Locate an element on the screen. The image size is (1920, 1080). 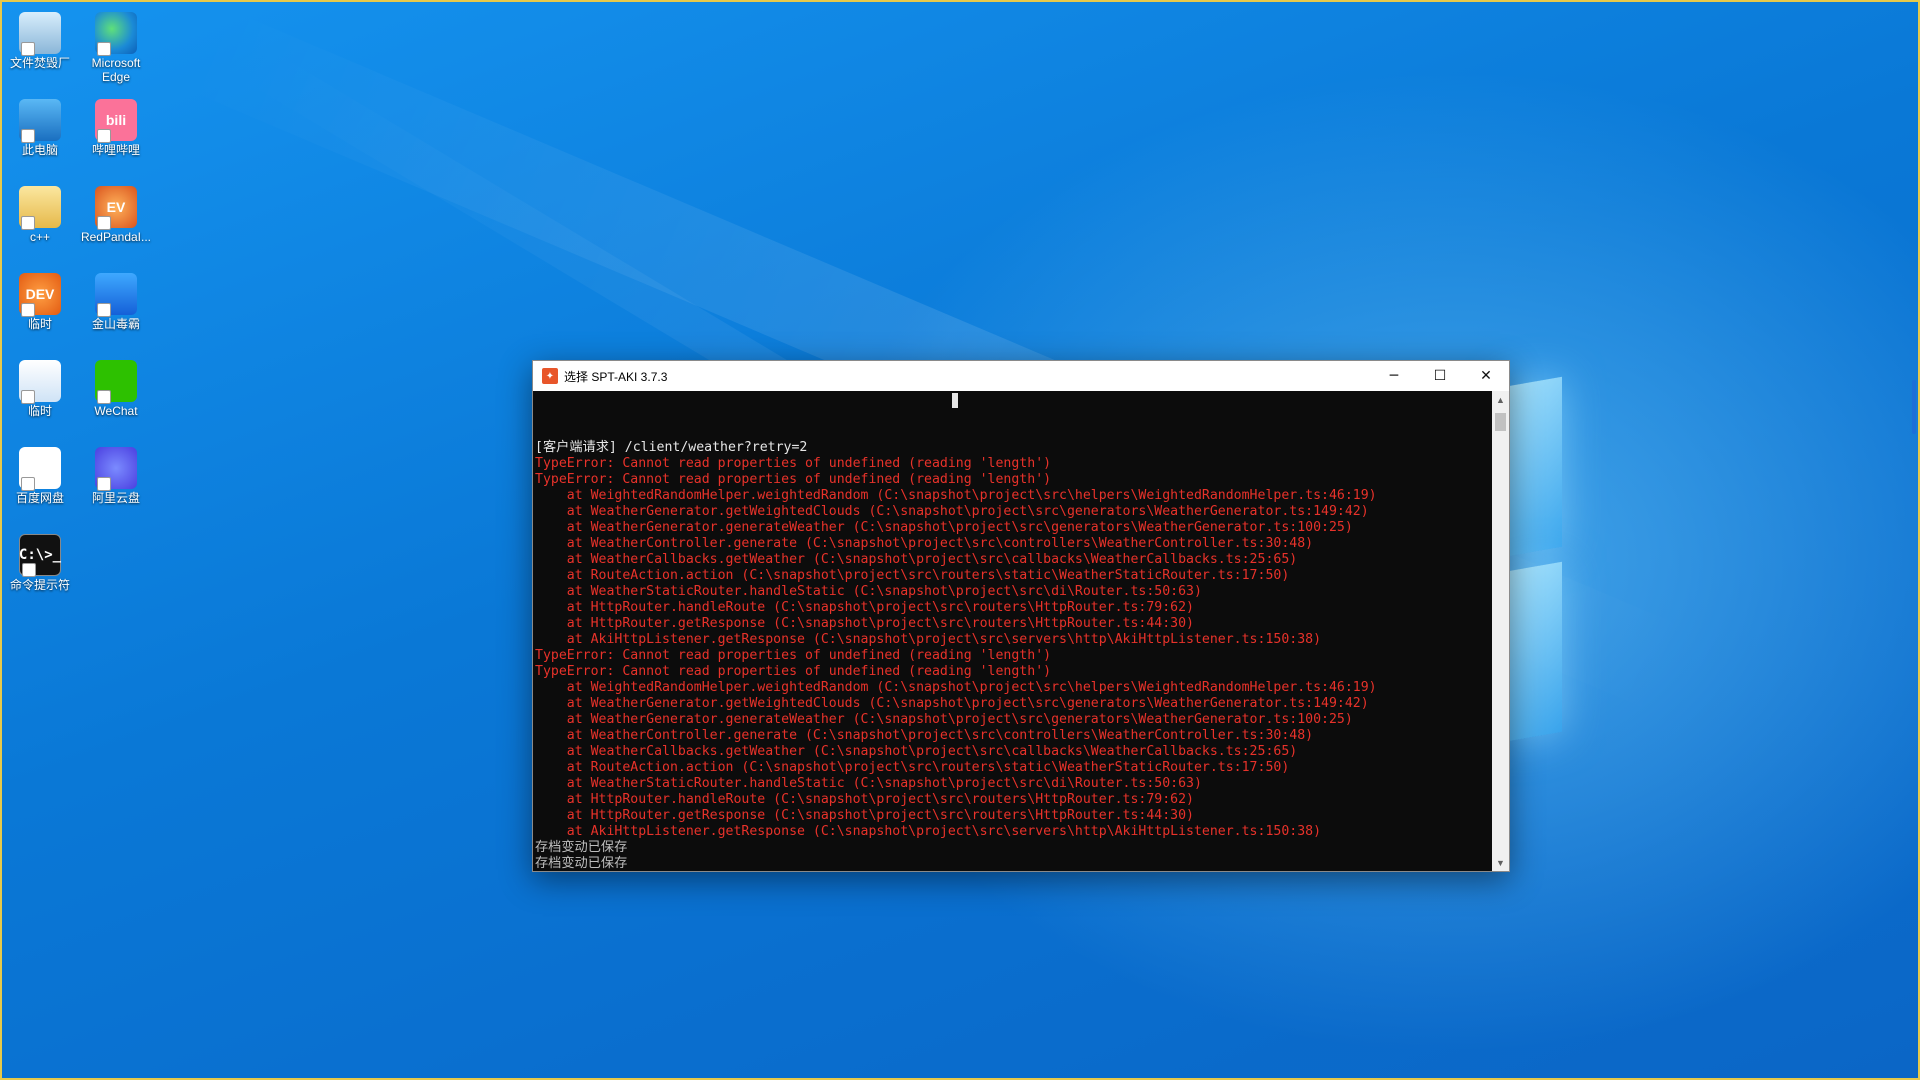
window-title: 选择 SPT-AKI 3.7.3 is located at coordinates (616, 376).